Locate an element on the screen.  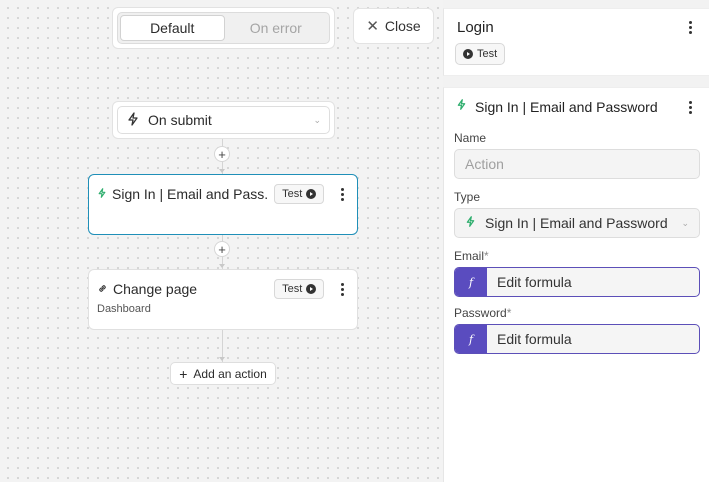
tab-on-error: On error is located at coordinates (276, 28).